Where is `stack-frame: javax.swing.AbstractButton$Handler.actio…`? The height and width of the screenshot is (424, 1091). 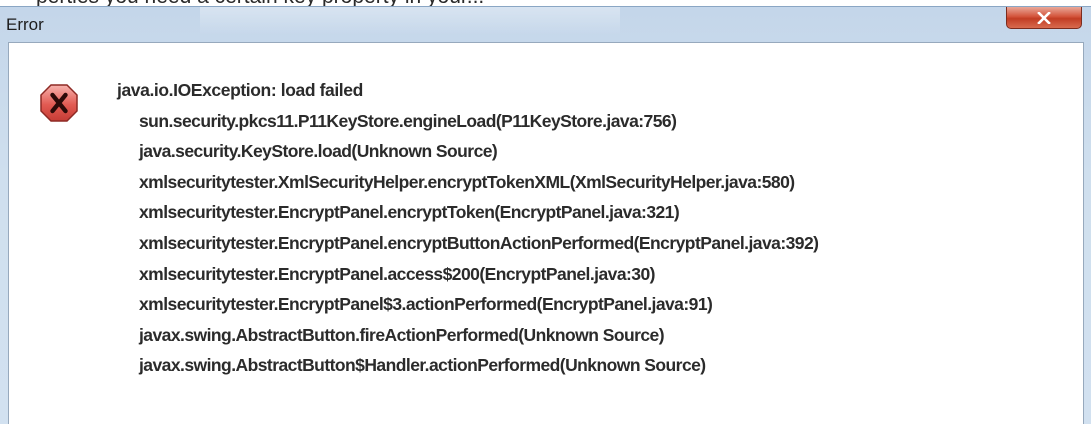
stack-frame: javax.swing.AbstractButton$Handler.actio… is located at coordinates (422, 365).